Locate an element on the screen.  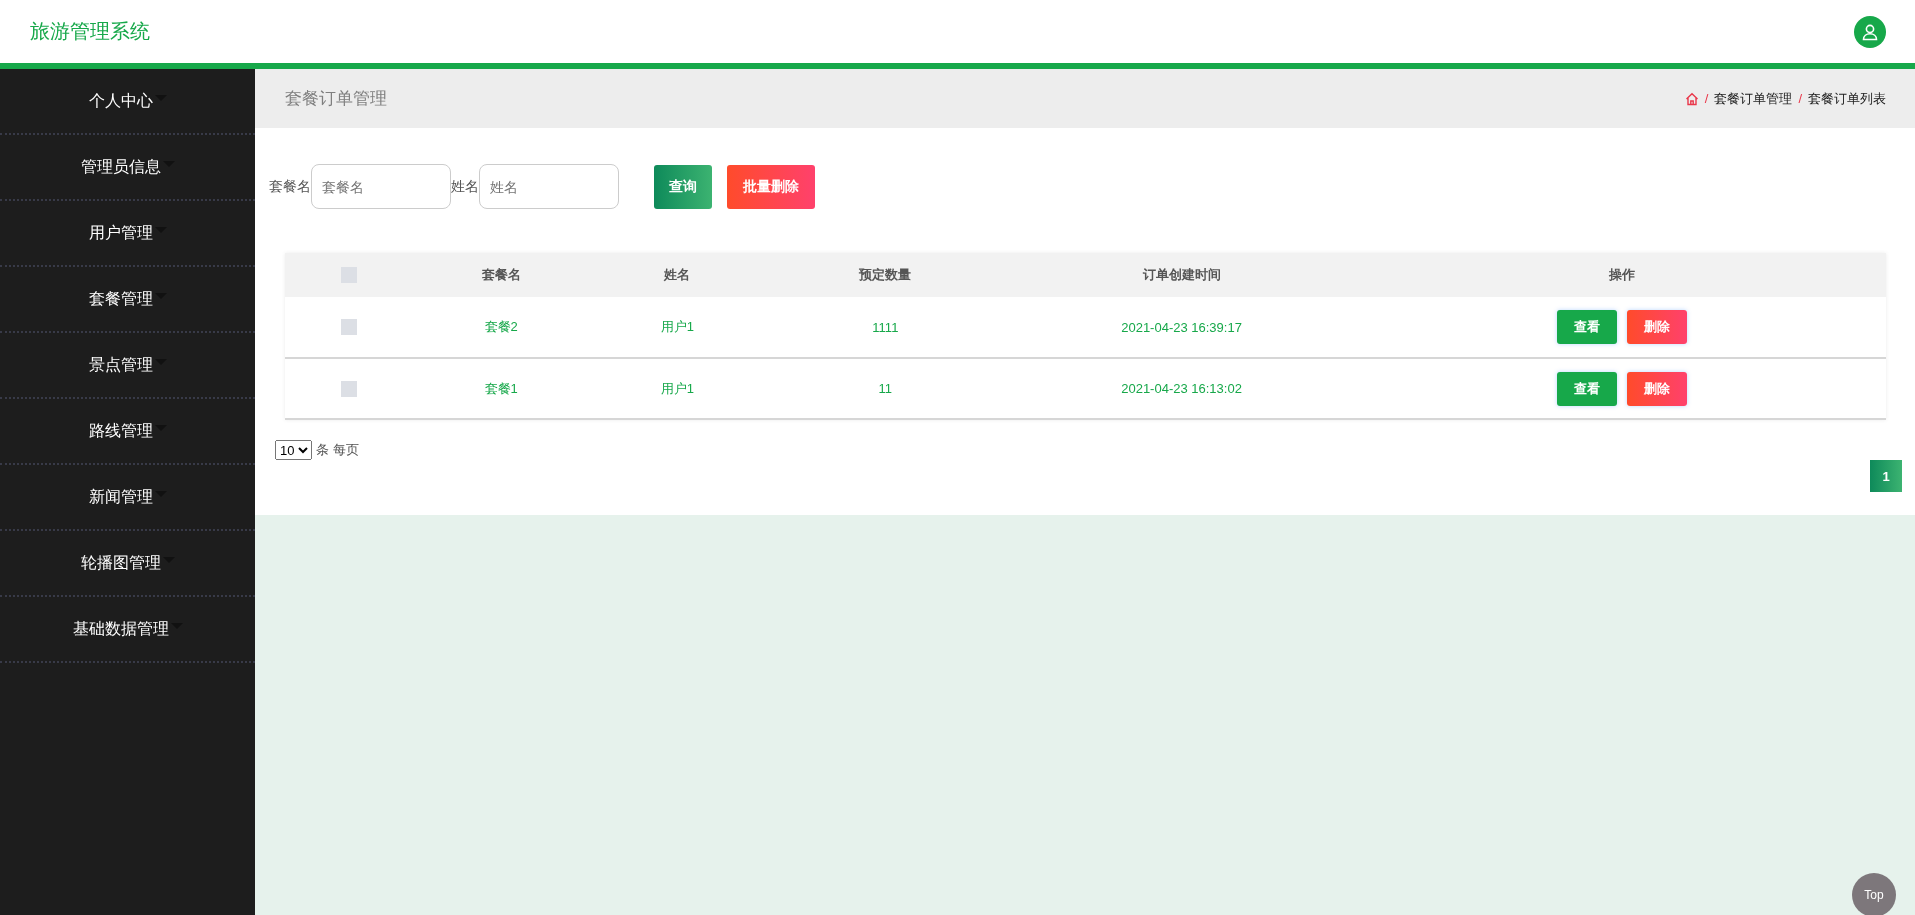
table-cell: 1111 is located at coordinates (885, 327).